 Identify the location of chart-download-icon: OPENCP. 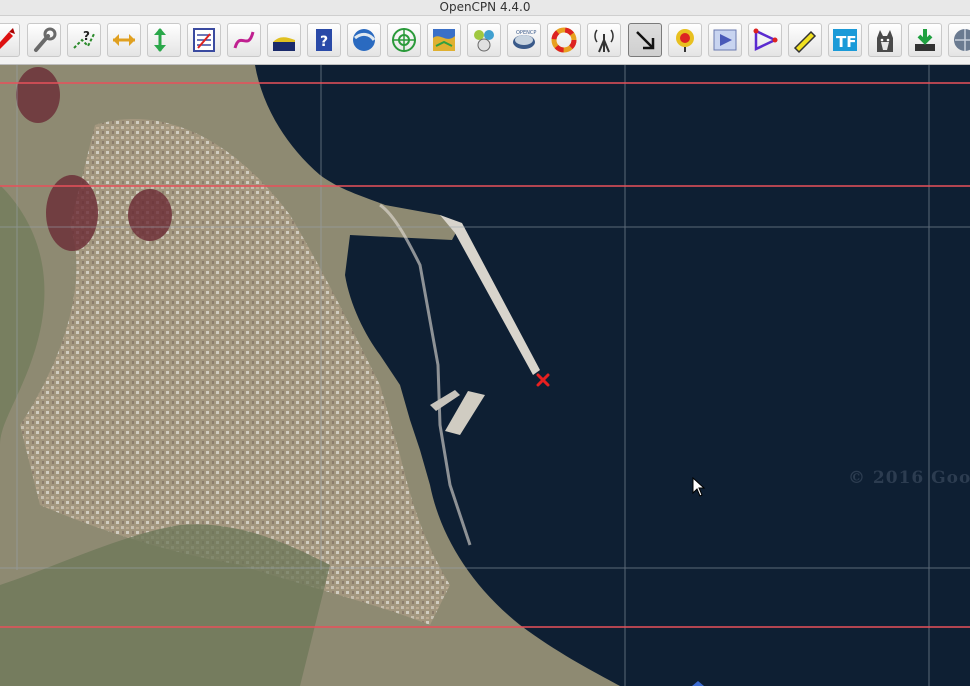
(524, 40).